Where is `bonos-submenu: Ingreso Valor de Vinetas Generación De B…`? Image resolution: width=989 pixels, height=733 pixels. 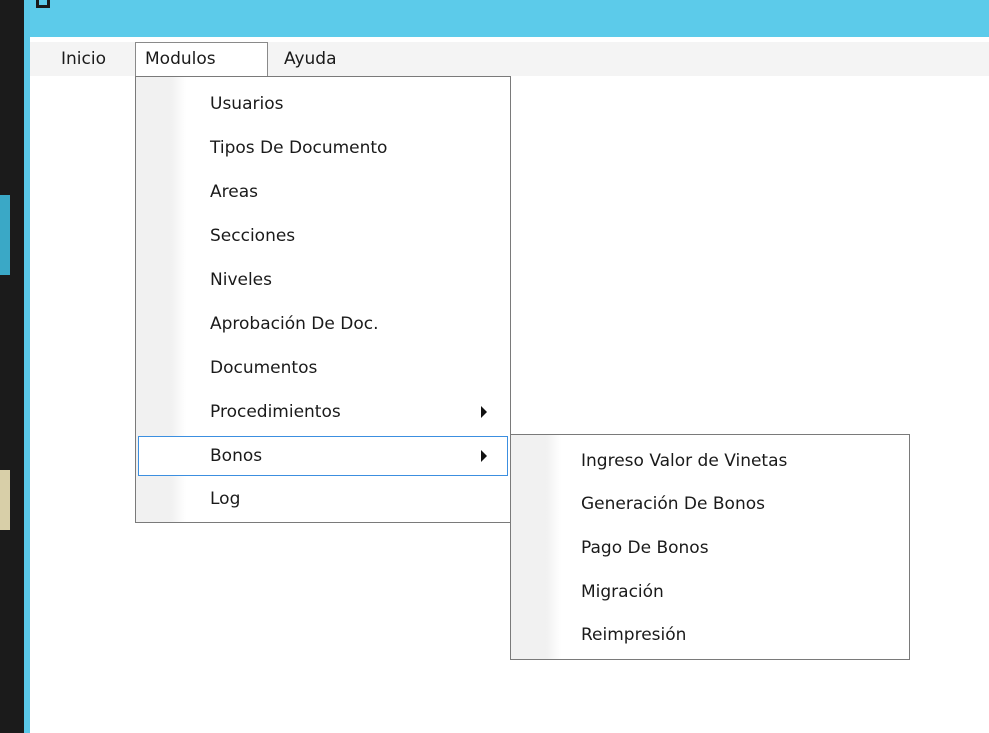 bonos-submenu: Ingreso Valor de Vinetas Generación De B… is located at coordinates (710, 547).